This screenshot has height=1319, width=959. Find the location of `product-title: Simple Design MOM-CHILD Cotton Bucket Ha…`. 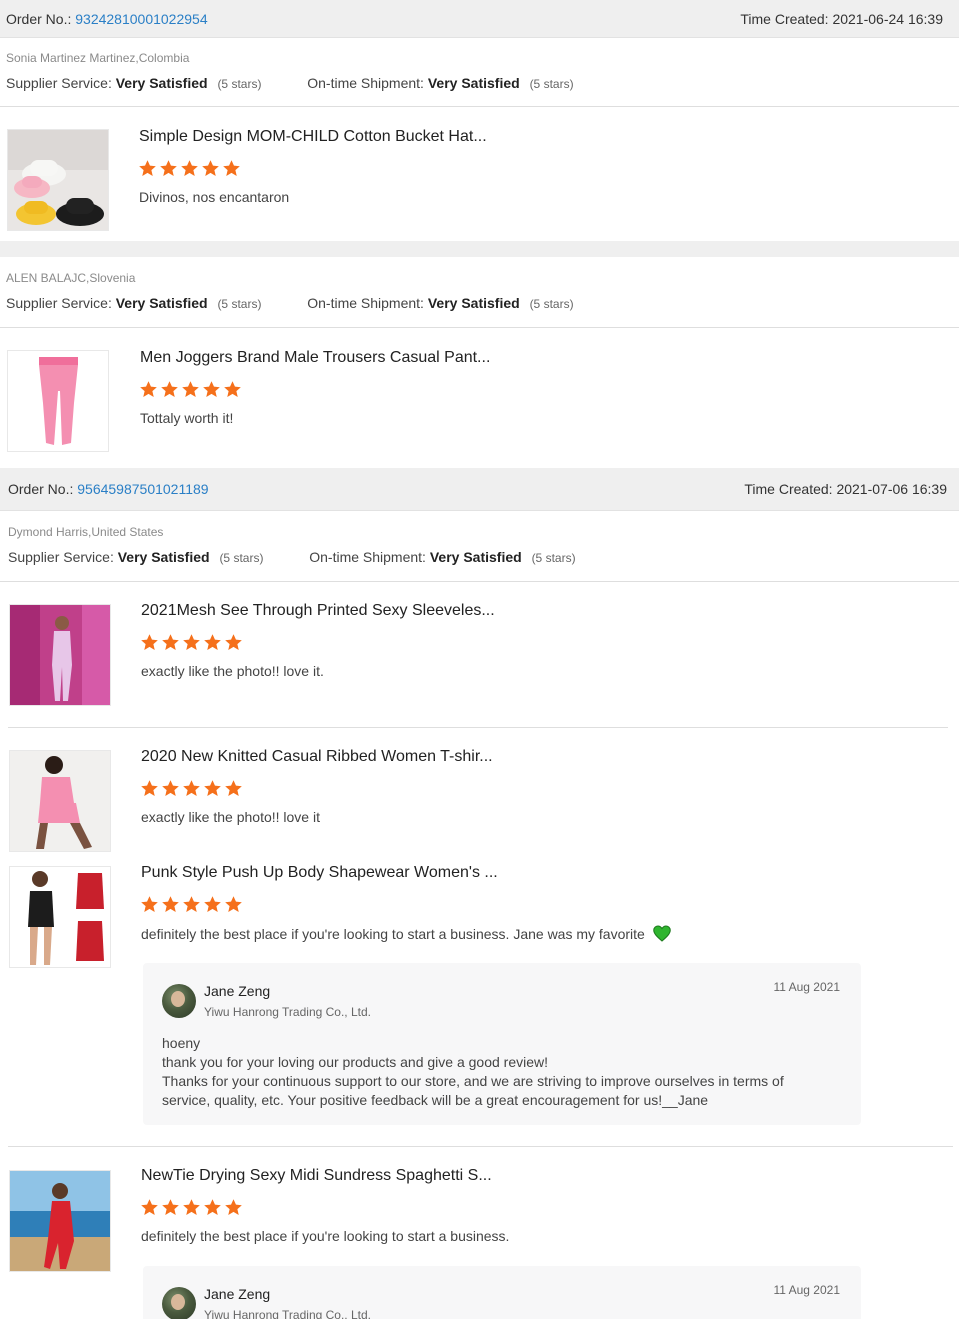

product-title: Simple Design MOM-CHILD Cotton Bucket Ha… is located at coordinates (313, 137).